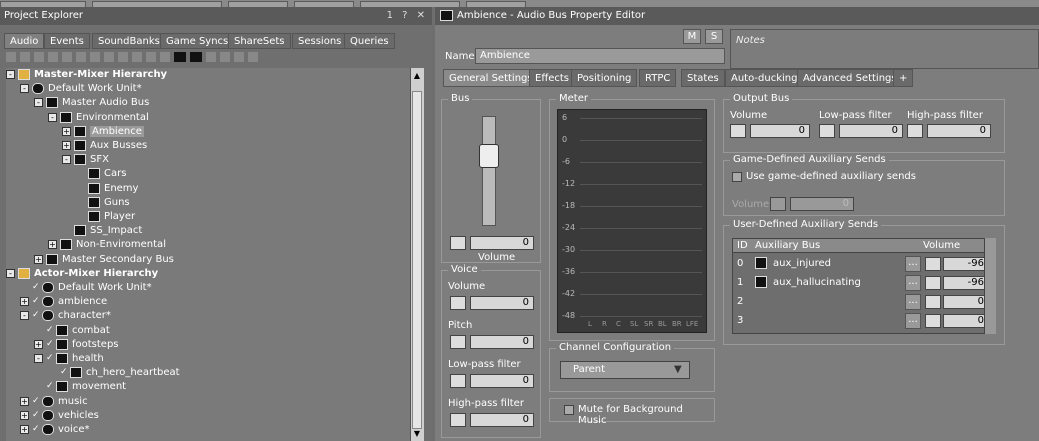 This screenshot has width=1039, height=441. What do you see at coordinates (407, 15) in the screenshot?
I see `panel-controls: 1 ? ✕` at bounding box center [407, 15].